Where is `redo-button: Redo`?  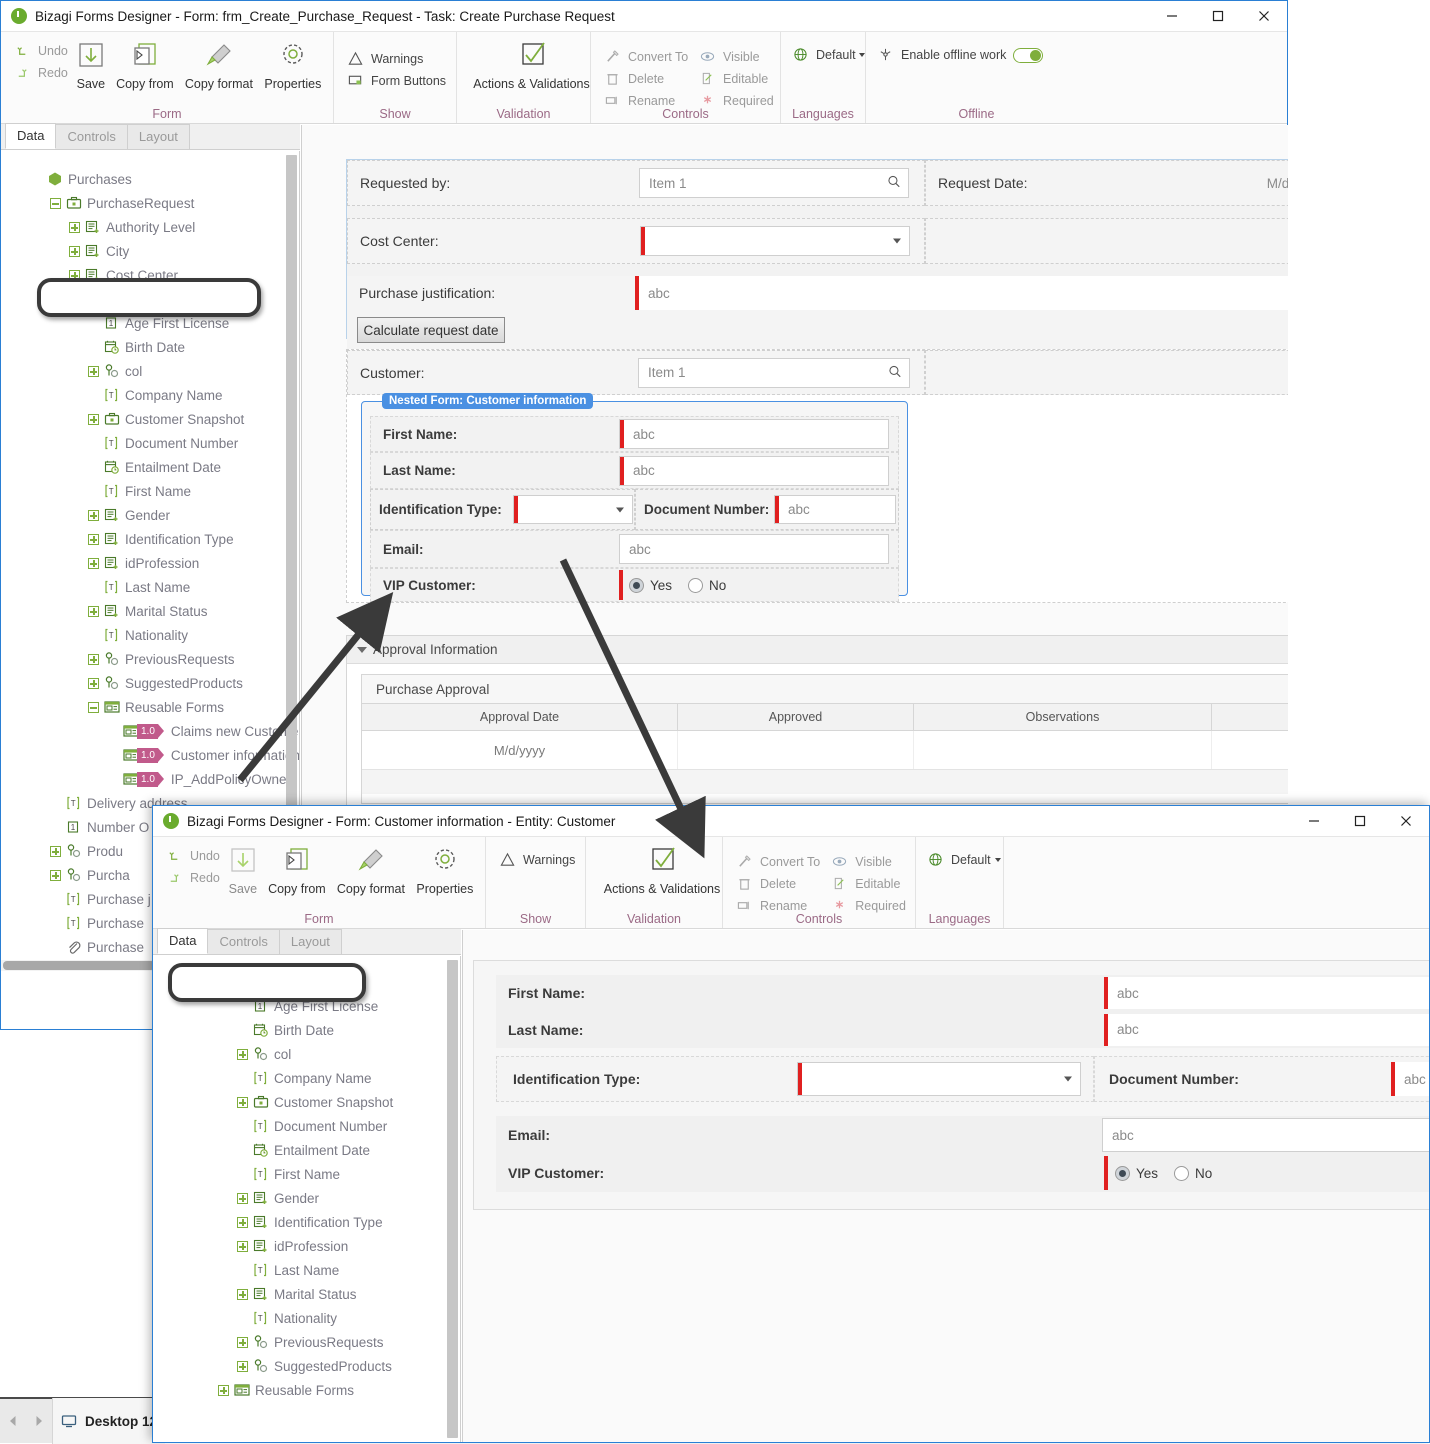
redo-button: Redo is located at coordinates (193, 878).